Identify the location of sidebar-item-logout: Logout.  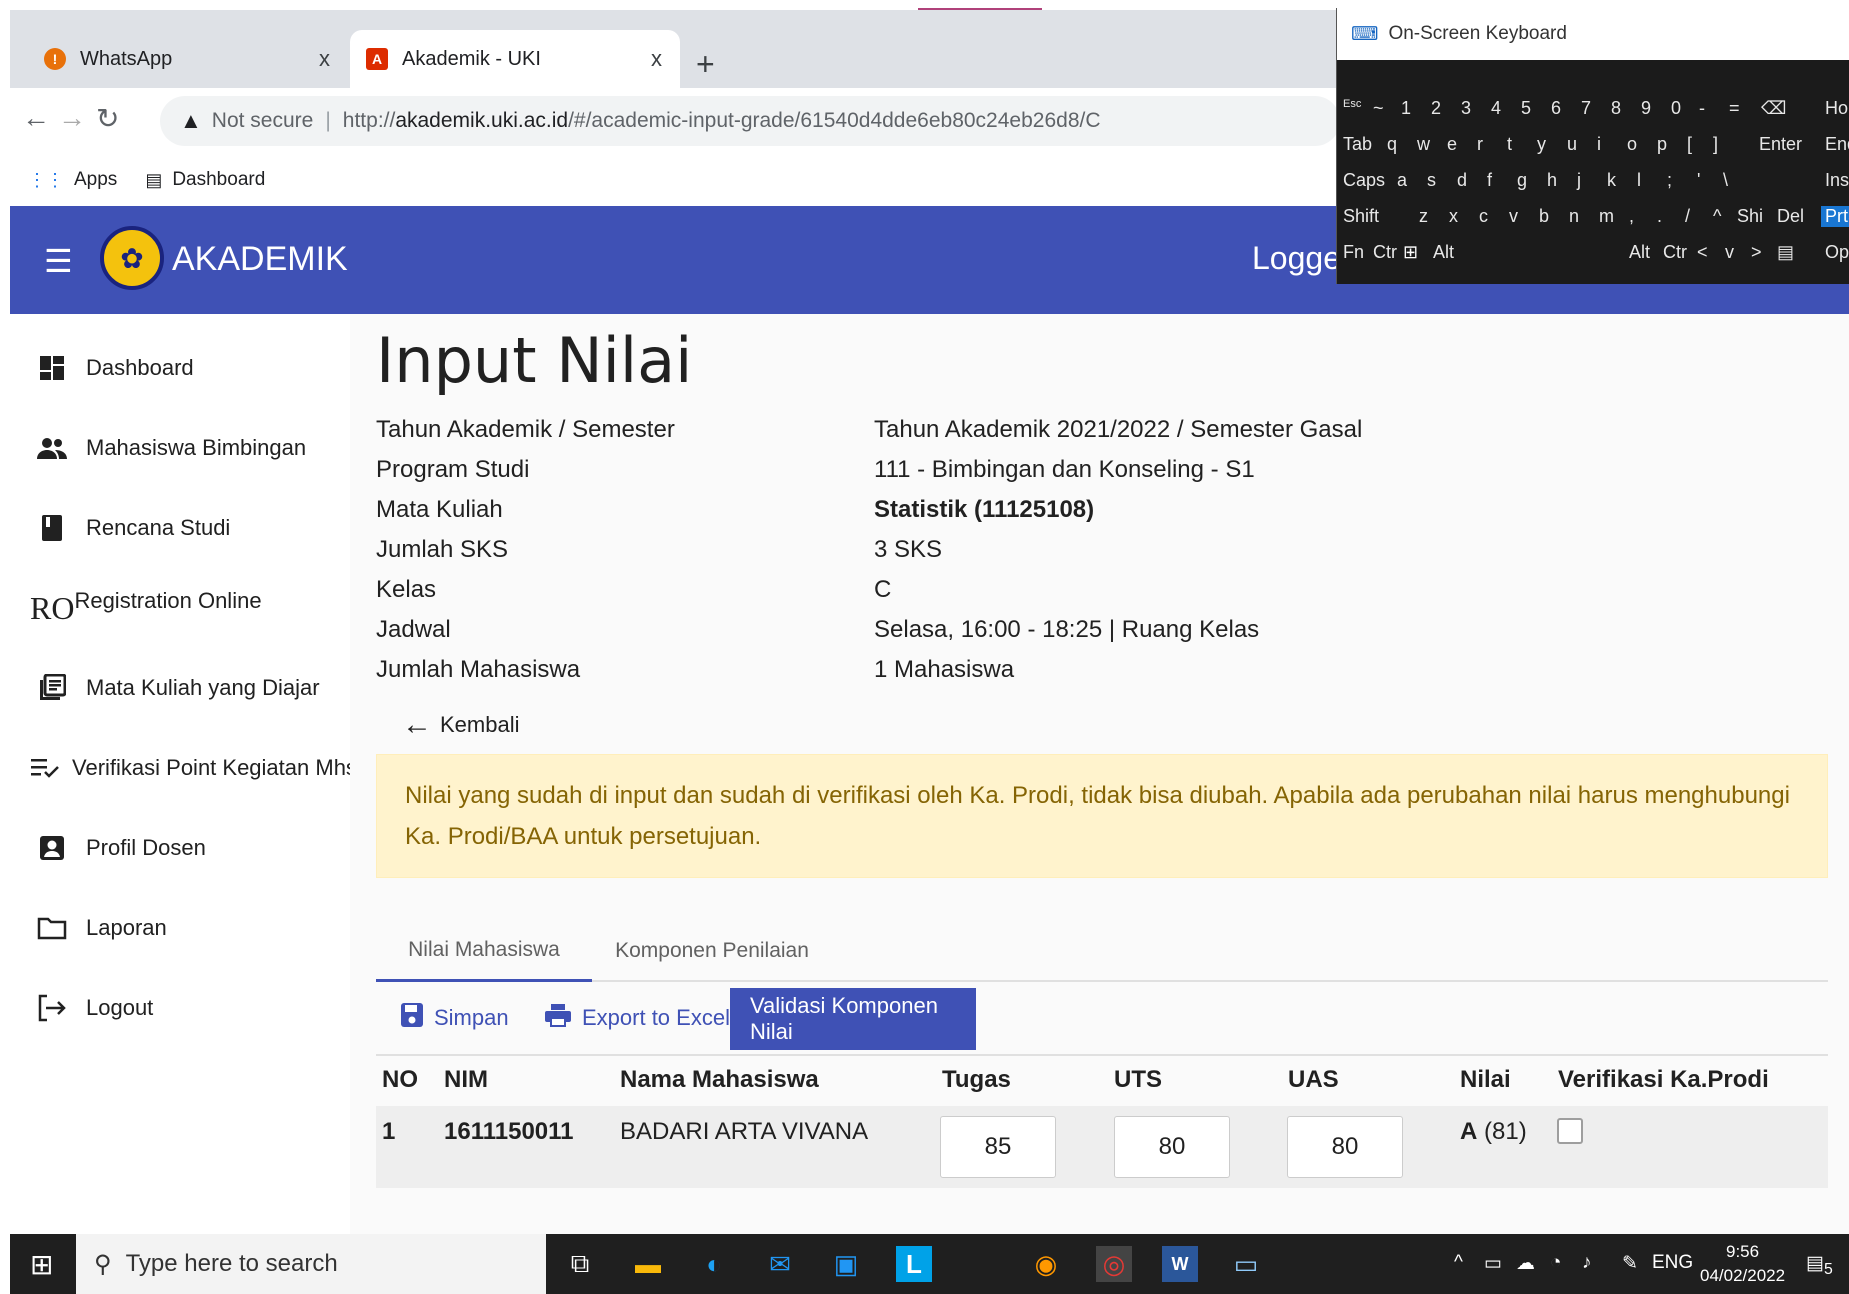
(190, 1008).